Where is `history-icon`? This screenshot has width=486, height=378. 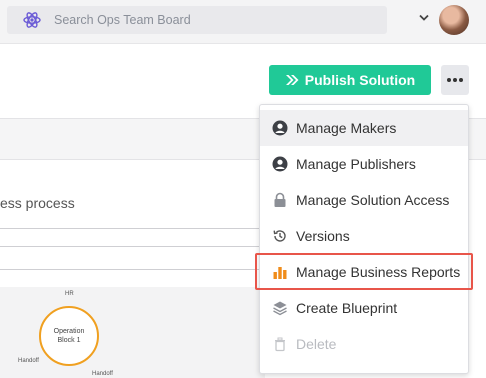
history-icon is located at coordinates (280, 236).